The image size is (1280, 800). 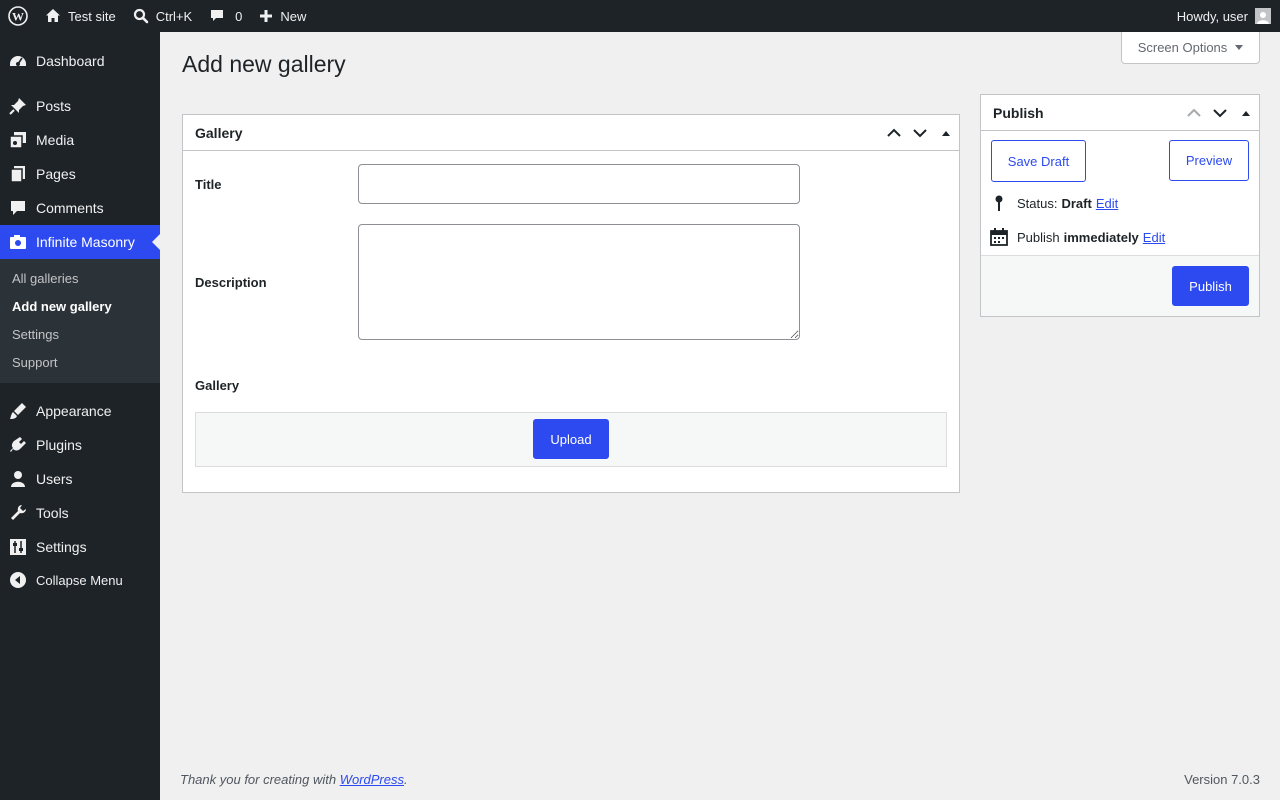 What do you see at coordinates (1182, 47) in the screenshot?
I see `screen-options-label: Screen Options` at bounding box center [1182, 47].